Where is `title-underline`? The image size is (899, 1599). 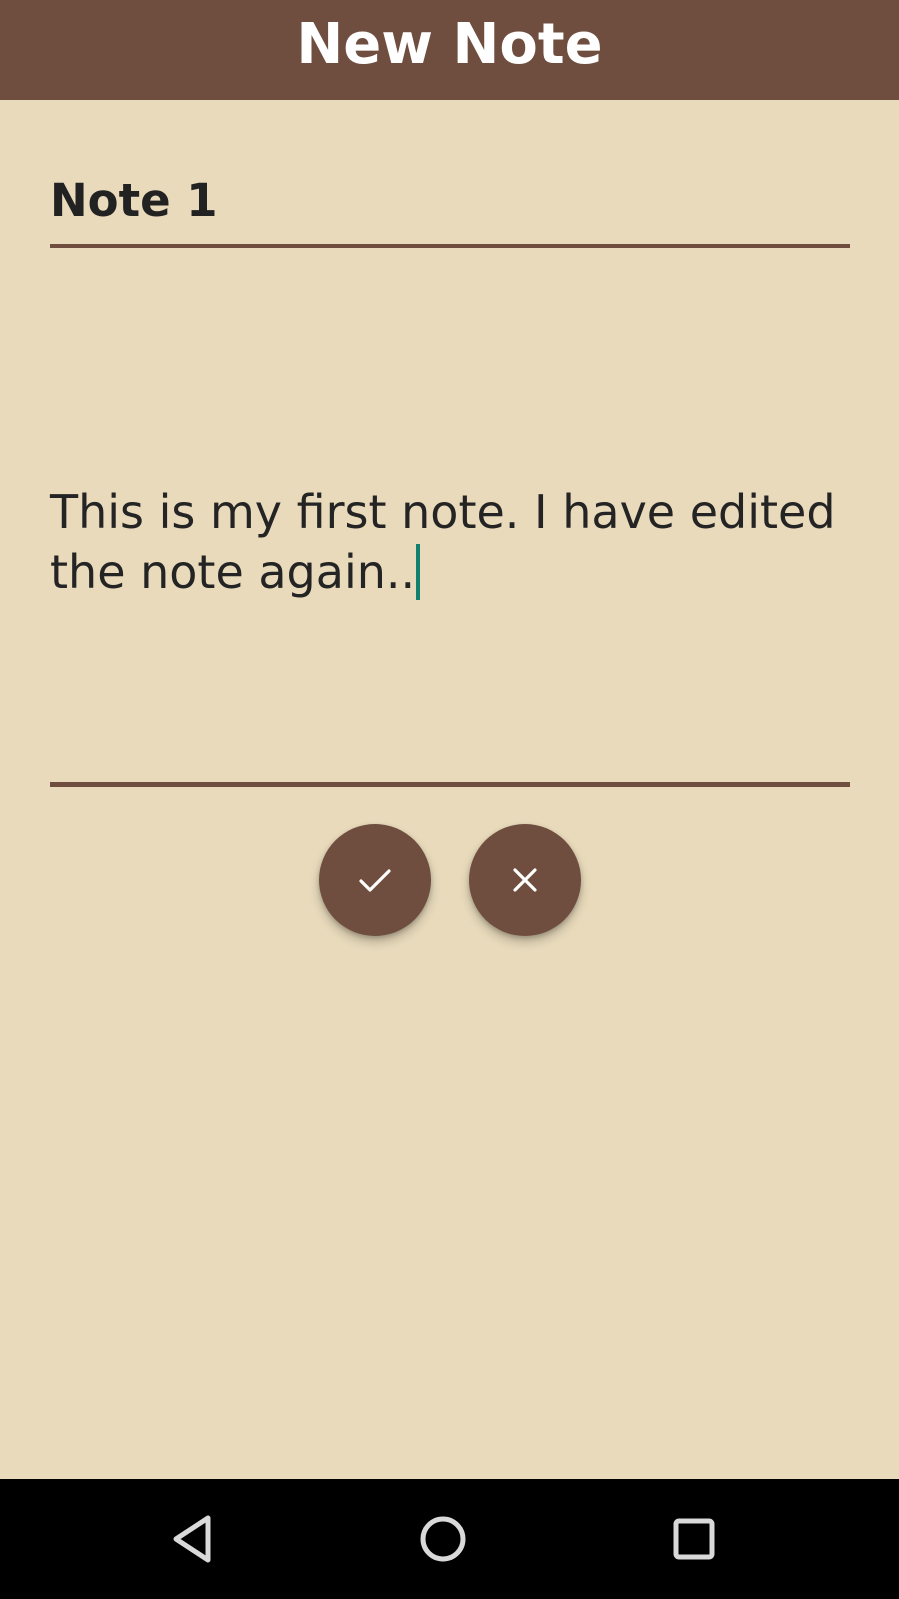 title-underline is located at coordinates (450, 246).